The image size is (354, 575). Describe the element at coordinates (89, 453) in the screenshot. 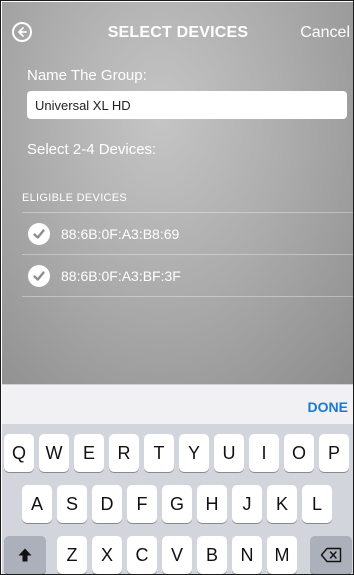

I see `key-e: E` at that location.